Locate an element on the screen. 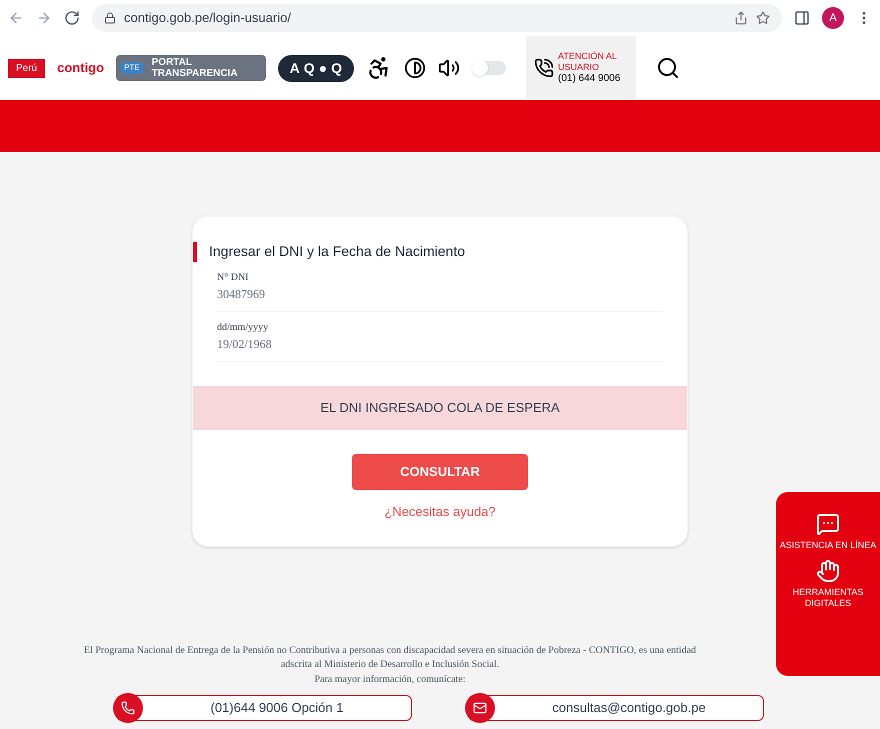 This screenshot has width=880, height=729. field-label: dd/mm/yyyy is located at coordinates (243, 328).